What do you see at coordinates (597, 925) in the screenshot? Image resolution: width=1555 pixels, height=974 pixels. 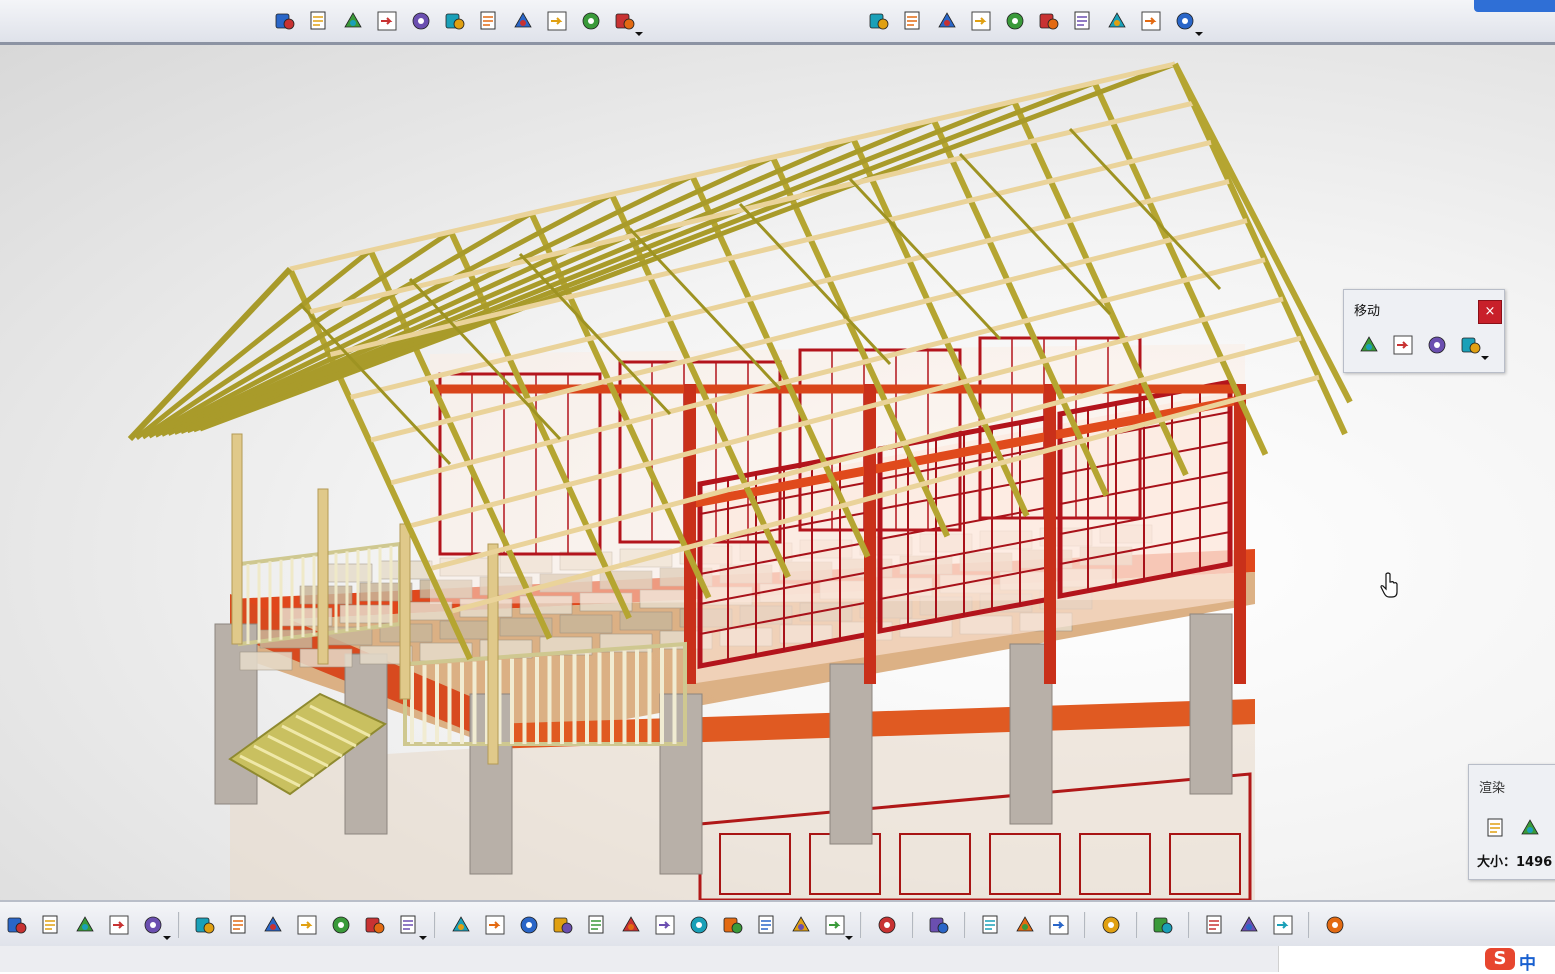 I see `zoom-in-button` at bounding box center [597, 925].